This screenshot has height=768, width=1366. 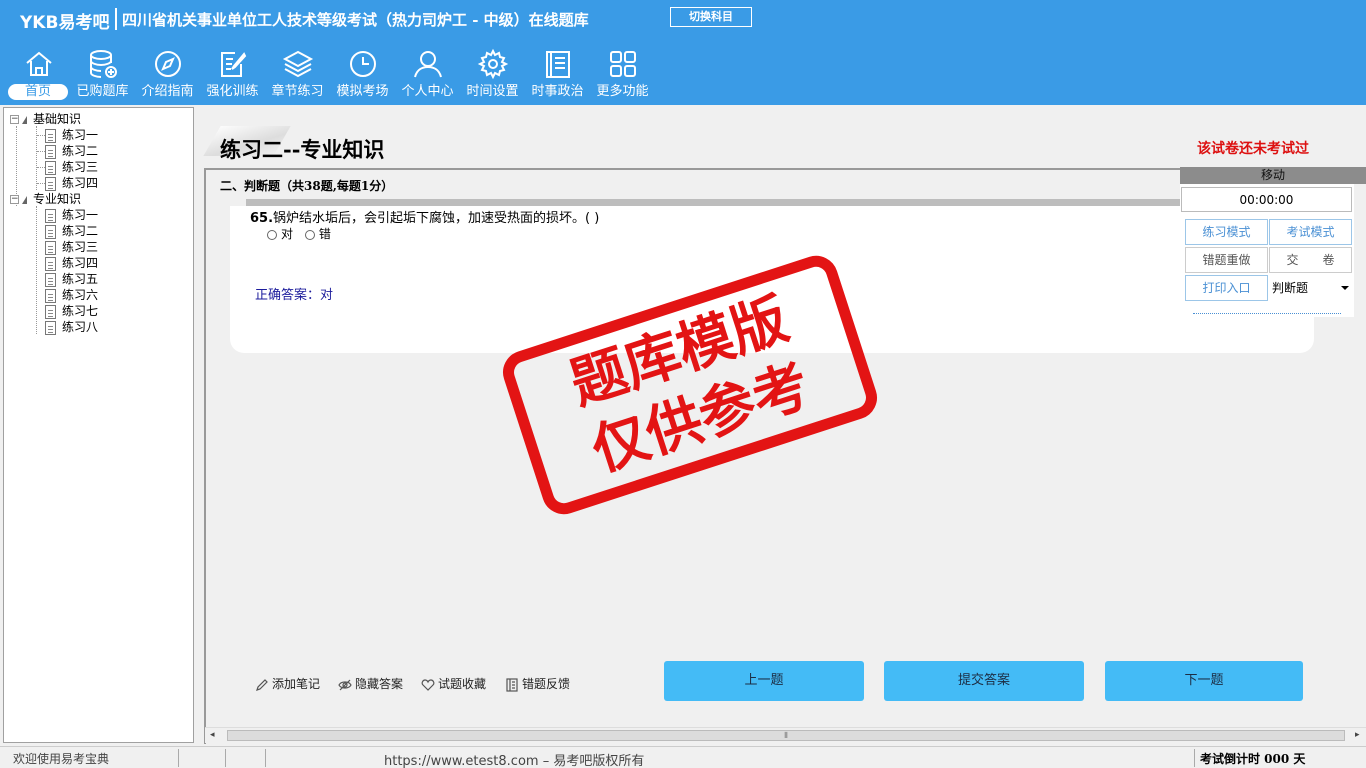 I want to click on question-body: 锅炉结水垢后，会引起垢下腐蚀，加速受热面的损坏。( ), so click(x=436, y=218).